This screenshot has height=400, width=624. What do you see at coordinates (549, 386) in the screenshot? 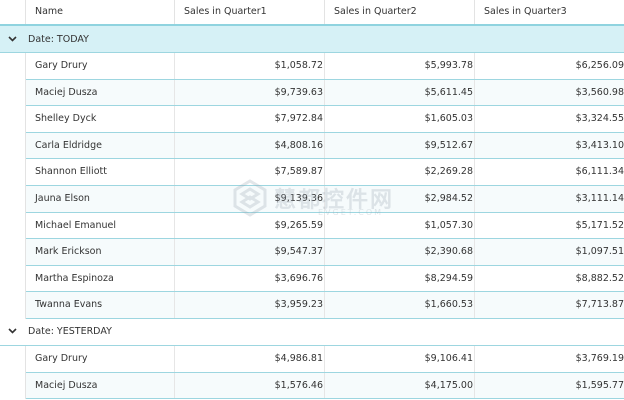
I see `q3-cell: $1,595.77` at bounding box center [549, 386].